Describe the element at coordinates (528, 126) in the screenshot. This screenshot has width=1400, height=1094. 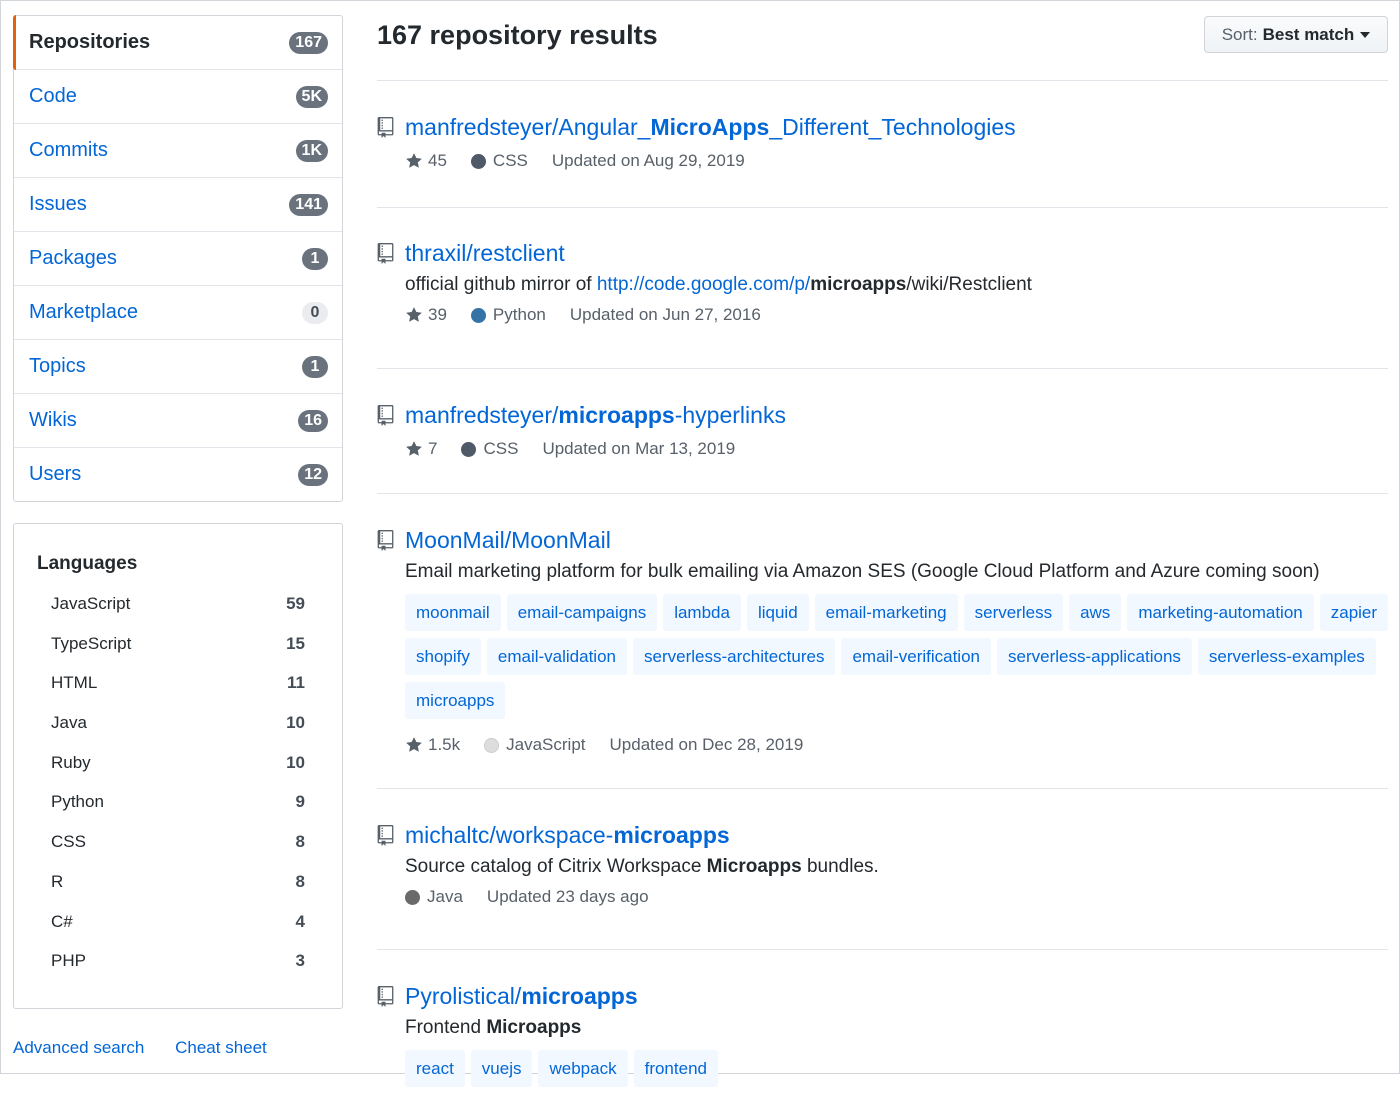
I see `text-segment: manfredsteyer/Angular_` at that location.